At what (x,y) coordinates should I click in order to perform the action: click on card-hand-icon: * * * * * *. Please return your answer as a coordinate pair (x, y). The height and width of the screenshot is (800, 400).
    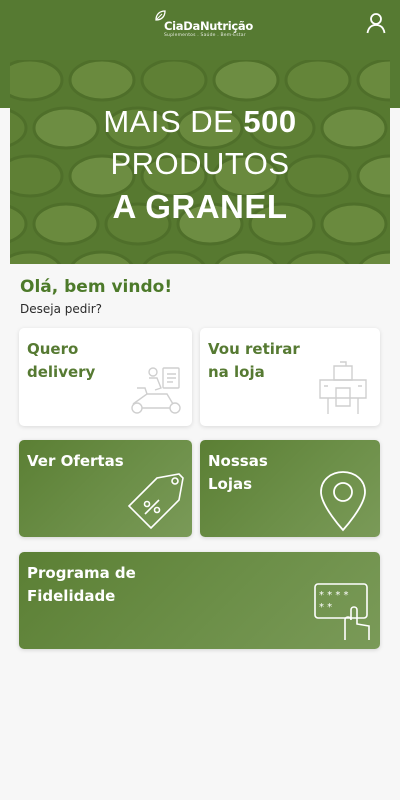
    Looking at the image, I should click on (342, 611).